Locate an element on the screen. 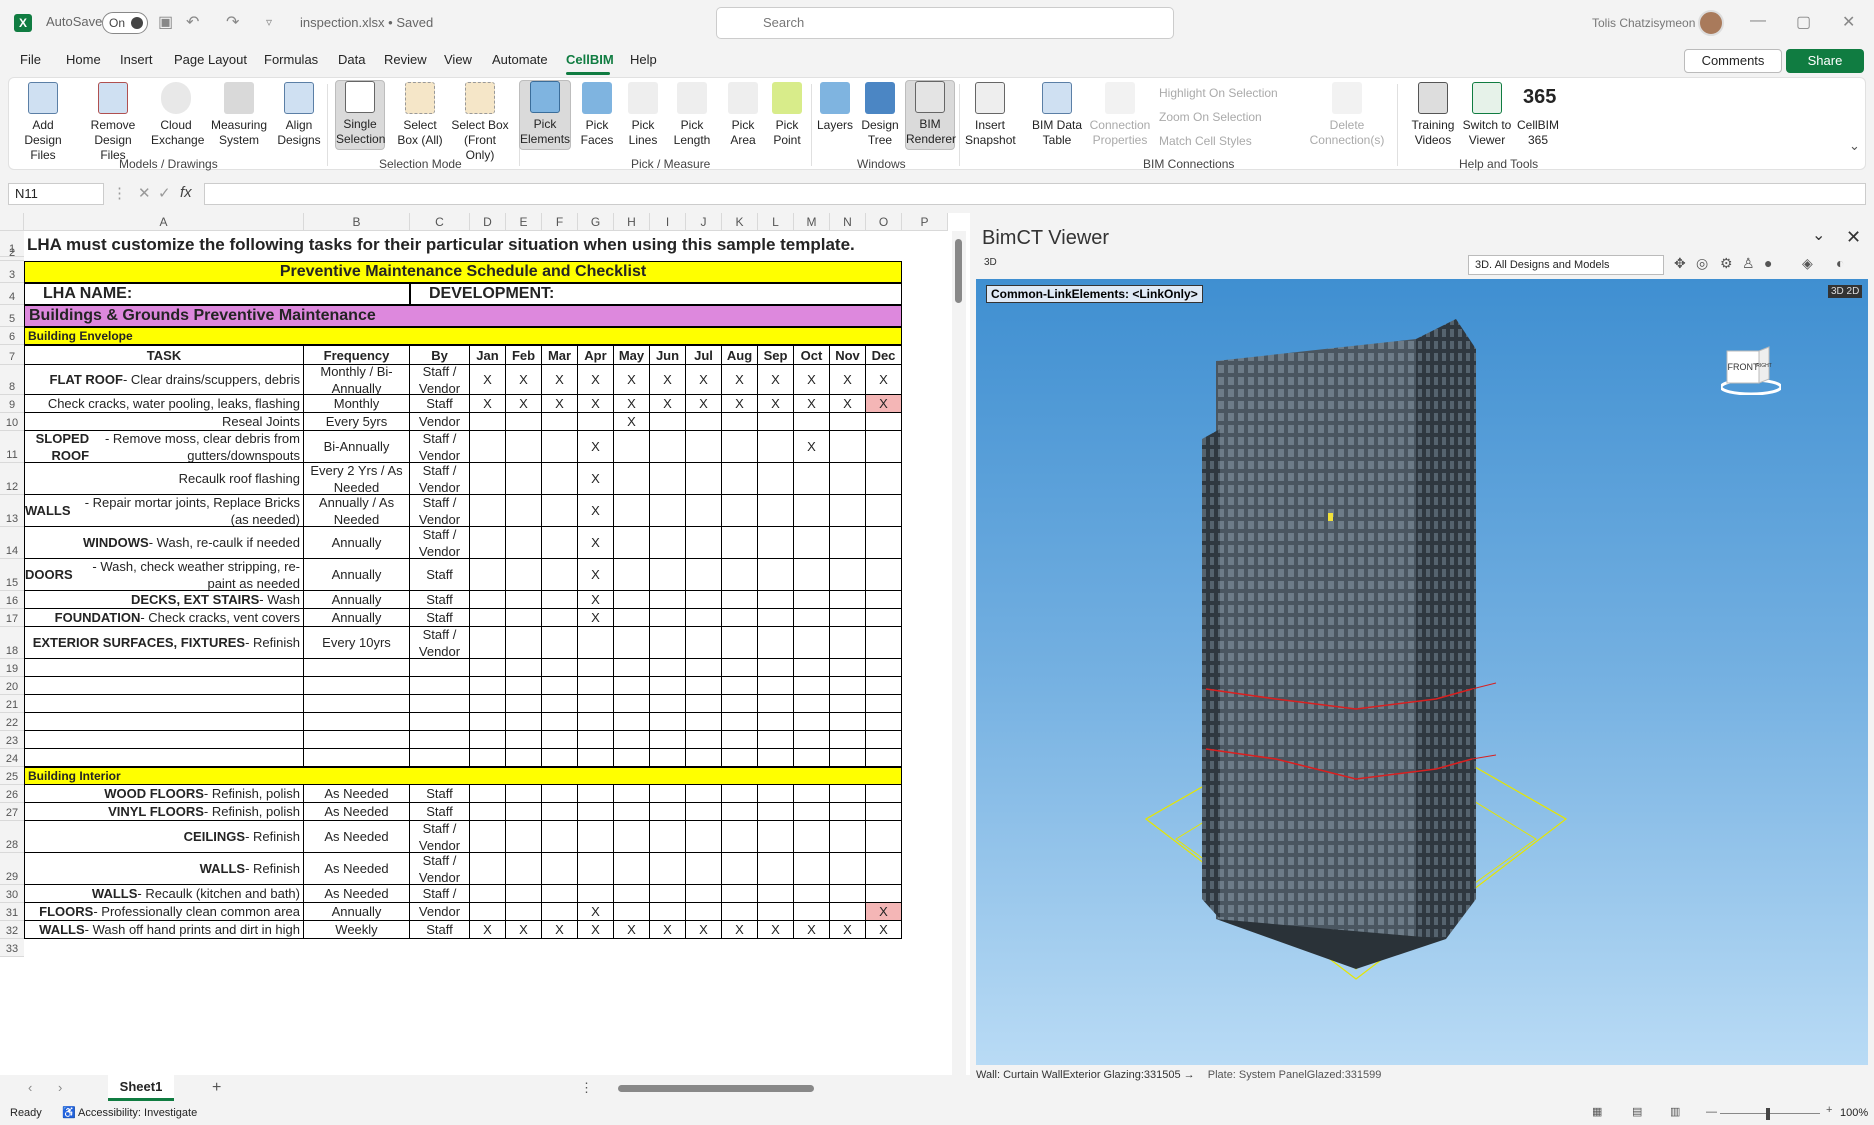  by-cell: Staff / Vendor is located at coordinates (440, 837).